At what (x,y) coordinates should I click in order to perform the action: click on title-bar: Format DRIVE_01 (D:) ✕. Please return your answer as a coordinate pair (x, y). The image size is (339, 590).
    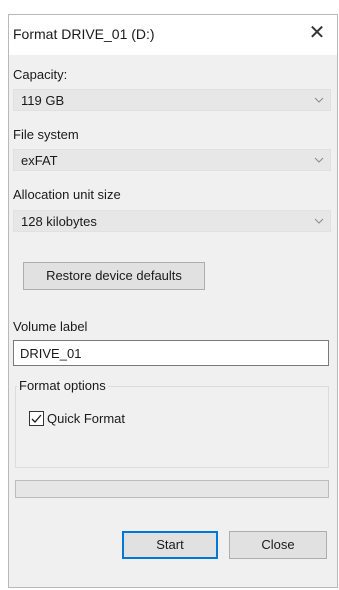
    Looking at the image, I should click on (173, 35).